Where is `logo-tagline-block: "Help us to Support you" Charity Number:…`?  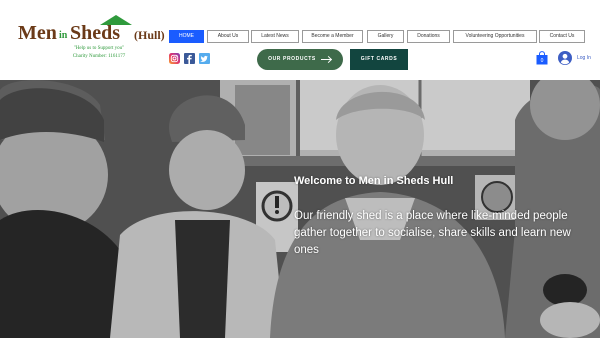
logo-tagline-block: "Help us to Support you" Charity Number:… is located at coordinates (99, 53).